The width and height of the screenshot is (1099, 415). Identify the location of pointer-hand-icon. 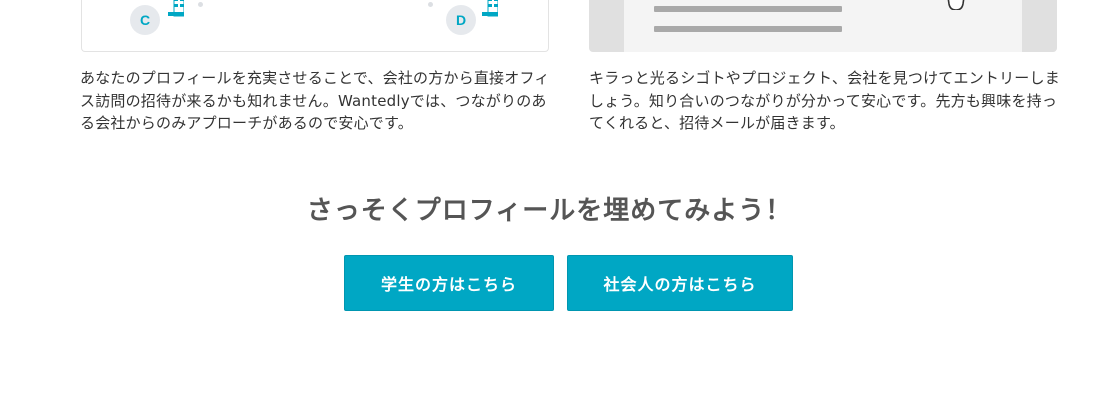
(956, 5).